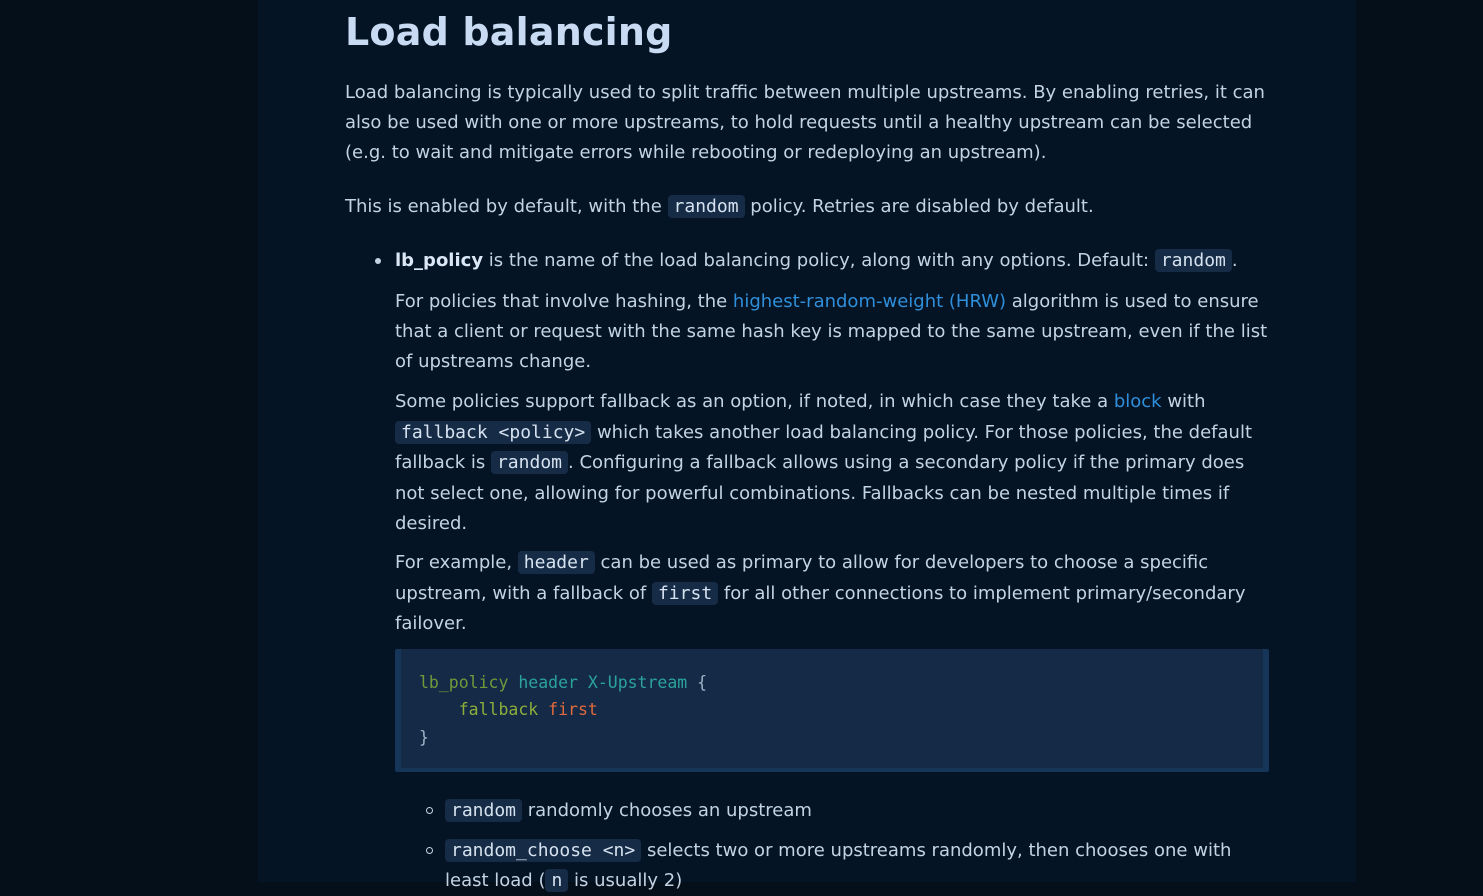 This screenshot has width=1483, height=896. What do you see at coordinates (869, 301) in the screenshot?
I see `hrw-link: highest-random-weight (HRW)` at bounding box center [869, 301].